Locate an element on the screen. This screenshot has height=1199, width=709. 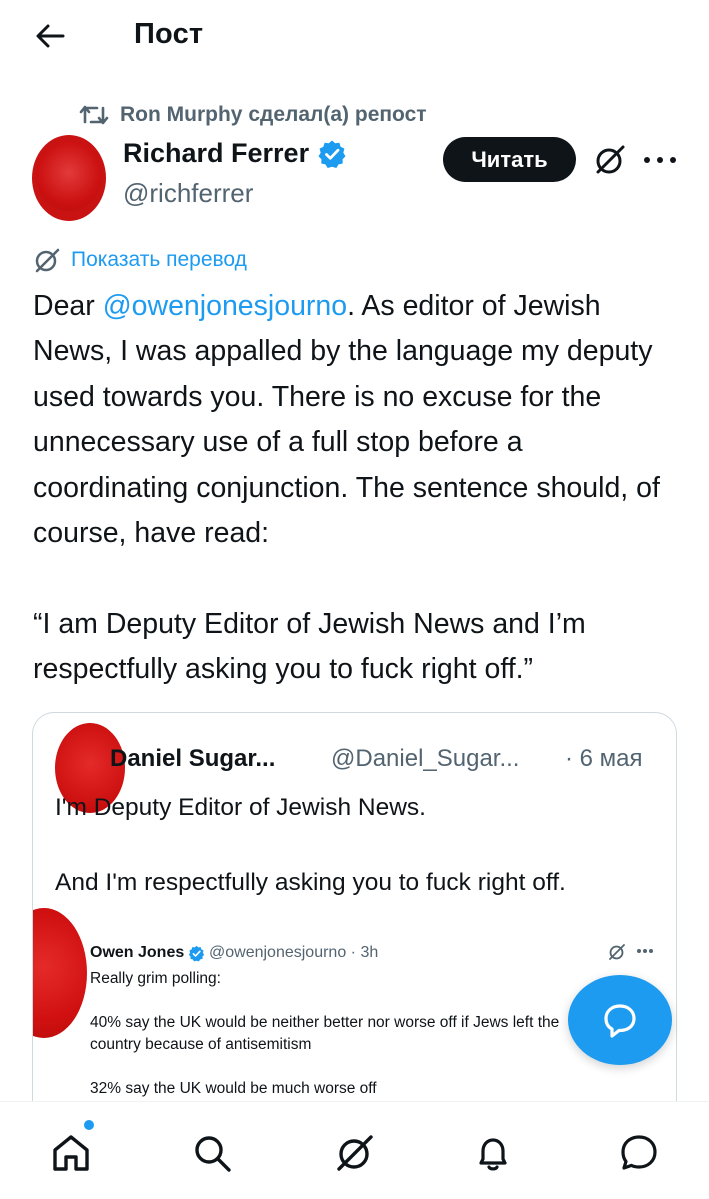
nav-home is located at coordinates (71, 1153).